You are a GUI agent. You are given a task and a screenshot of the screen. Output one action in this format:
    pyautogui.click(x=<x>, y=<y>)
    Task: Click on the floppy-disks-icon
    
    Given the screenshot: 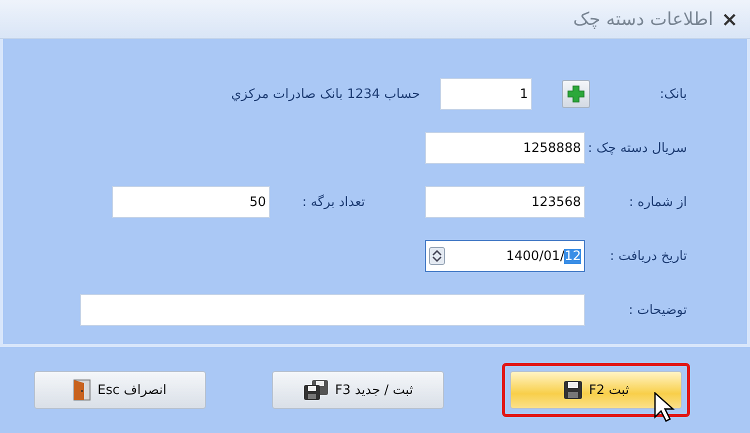 What is the action you would take?
    pyautogui.click(x=315, y=390)
    